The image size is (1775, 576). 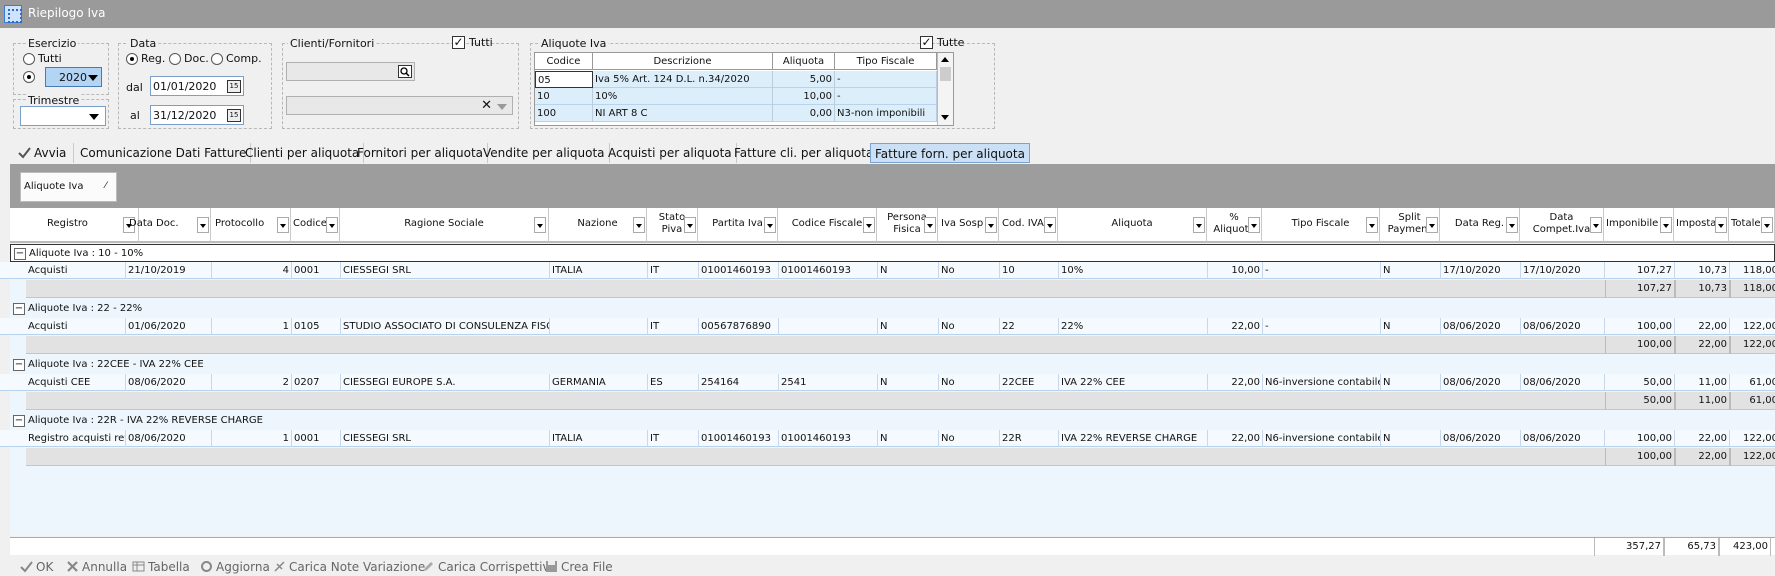 What do you see at coordinates (579, 567) in the screenshot?
I see `crea-file-button: Crea File` at bounding box center [579, 567].